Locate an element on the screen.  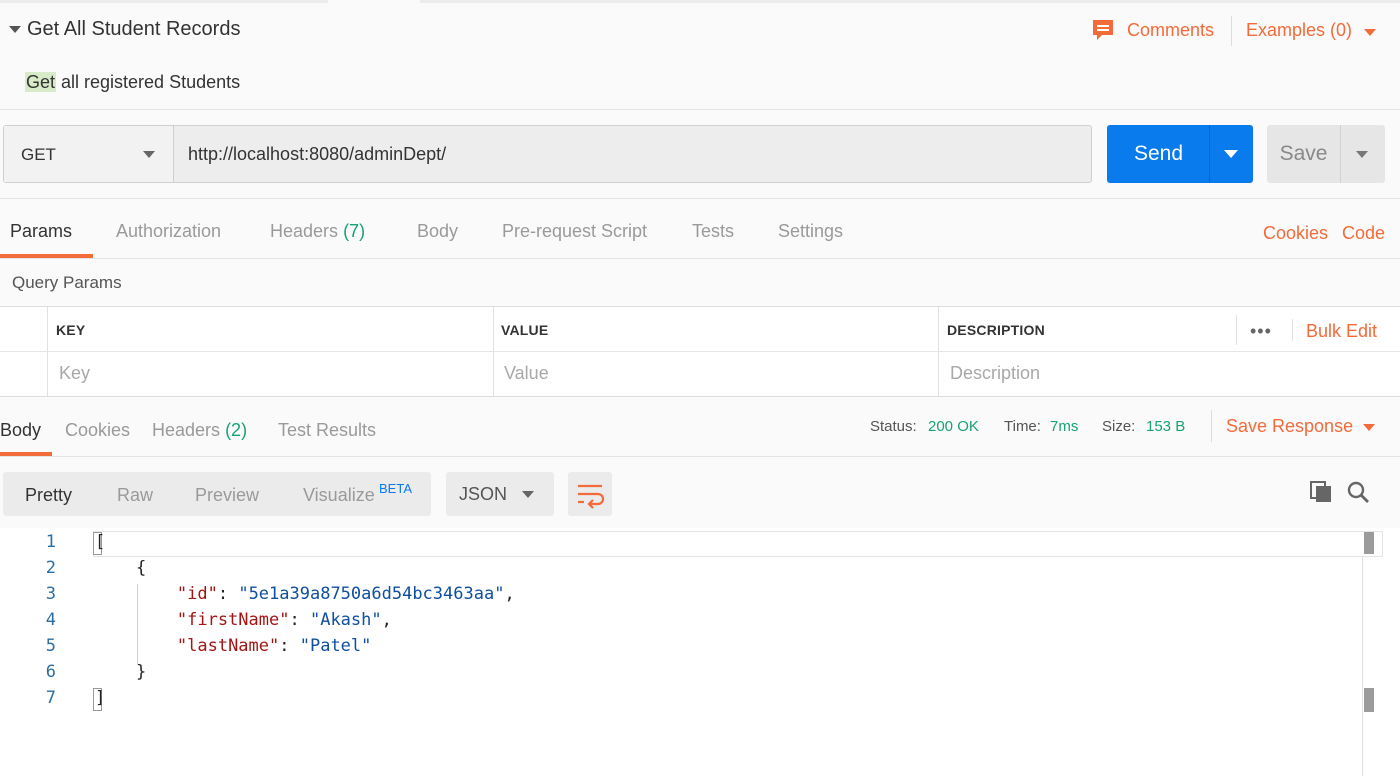
url-bar: GET is located at coordinates (547, 154).